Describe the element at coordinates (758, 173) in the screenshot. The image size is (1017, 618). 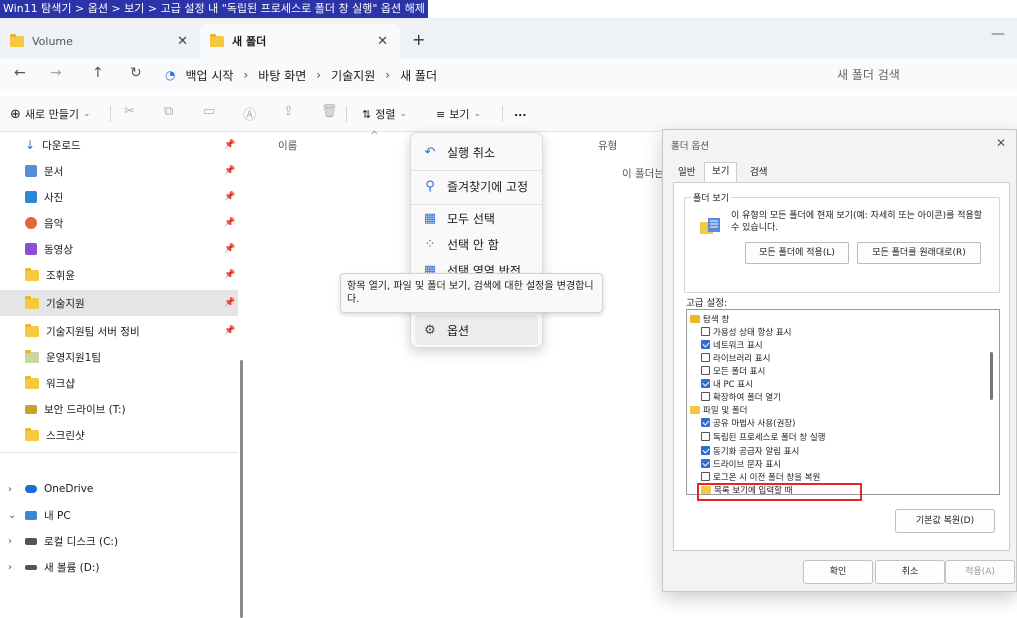
I see `tab-search: 검색` at that location.